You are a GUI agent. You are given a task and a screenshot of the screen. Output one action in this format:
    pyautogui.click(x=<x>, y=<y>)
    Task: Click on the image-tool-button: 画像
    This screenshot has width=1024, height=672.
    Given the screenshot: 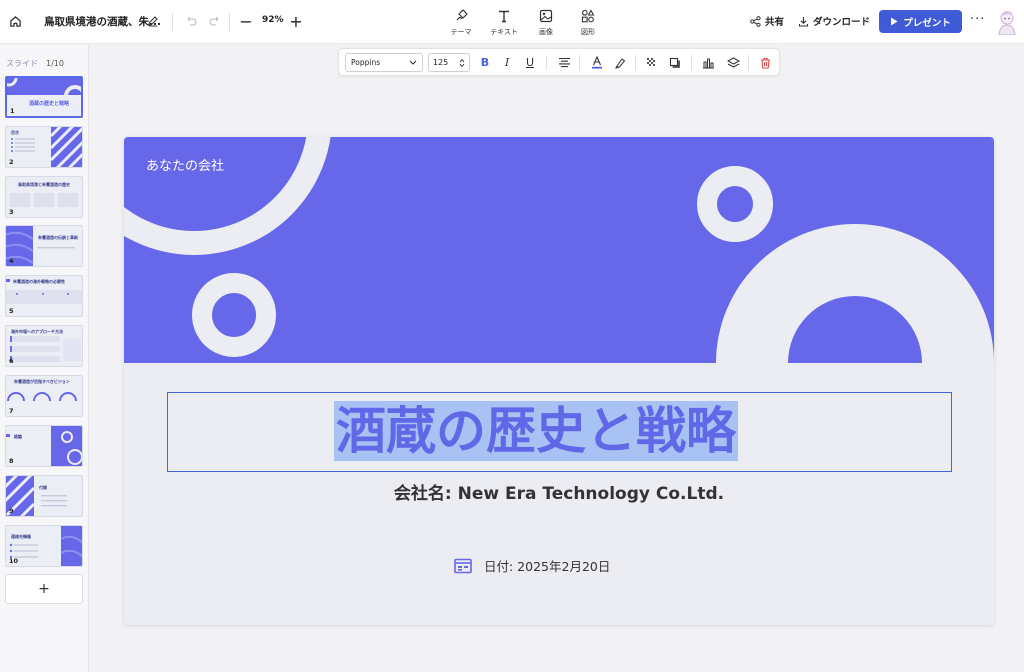 What is the action you would take?
    pyautogui.click(x=546, y=23)
    